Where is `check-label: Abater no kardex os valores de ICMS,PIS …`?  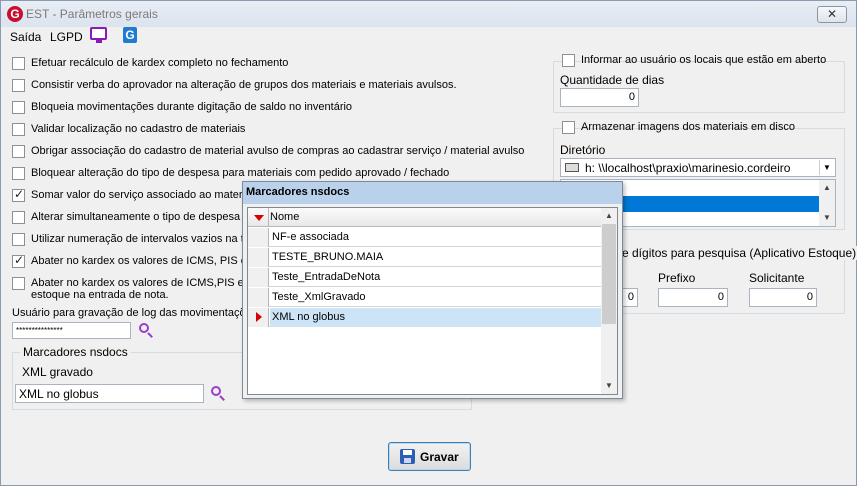
check-label: Abater no kardex os valores de ICMS,PIS … is located at coordinates (137, 283).